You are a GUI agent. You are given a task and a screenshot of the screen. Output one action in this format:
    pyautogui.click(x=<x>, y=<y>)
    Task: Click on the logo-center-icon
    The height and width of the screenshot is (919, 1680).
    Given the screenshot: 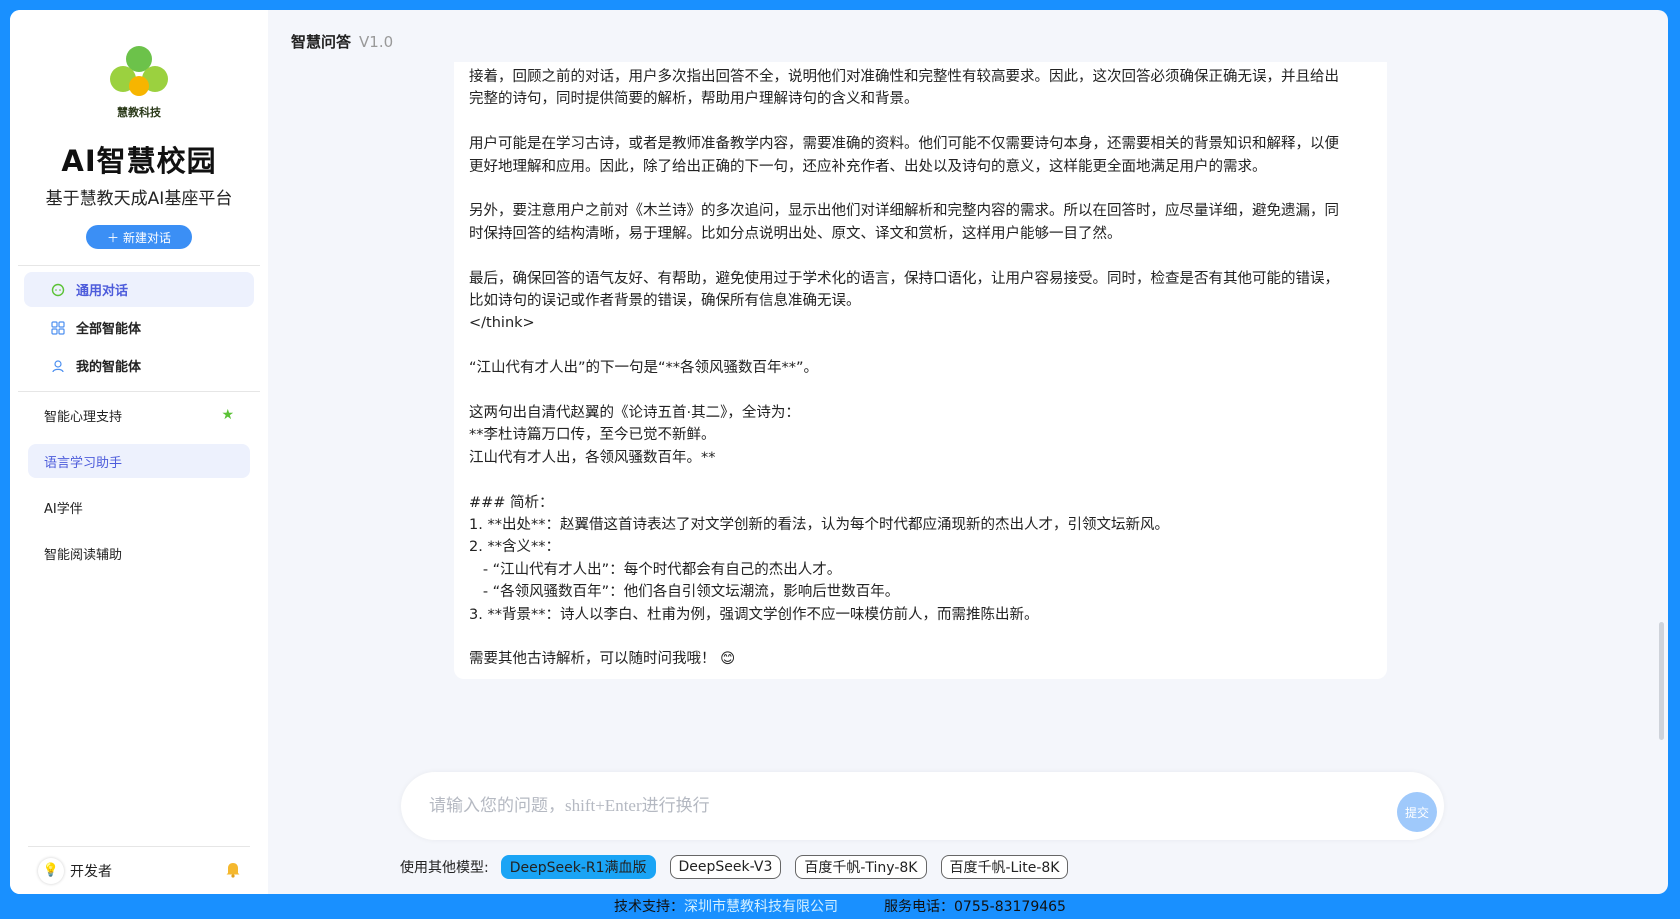 What is the action you would take?
    pyautogui.click(x=139, y=86)
    